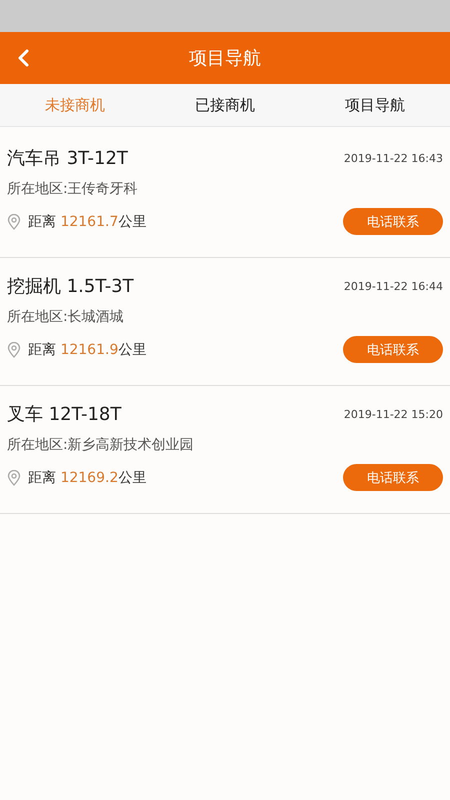  I want to click on item-title: 汽车吊 3T-12T, so click(67, 158).